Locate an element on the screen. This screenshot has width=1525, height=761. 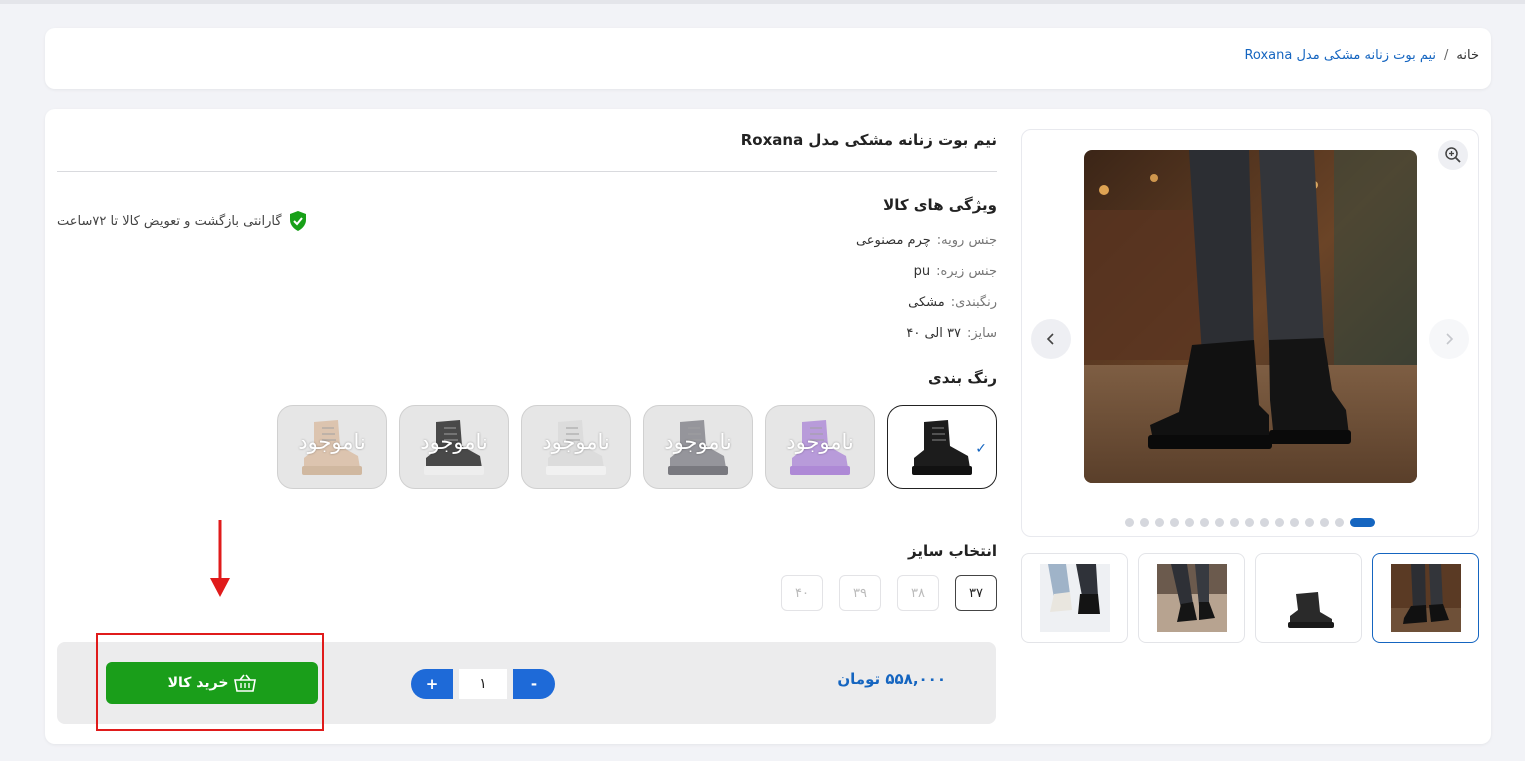
chevron-left-icon is located at coordinates (1050, 339).